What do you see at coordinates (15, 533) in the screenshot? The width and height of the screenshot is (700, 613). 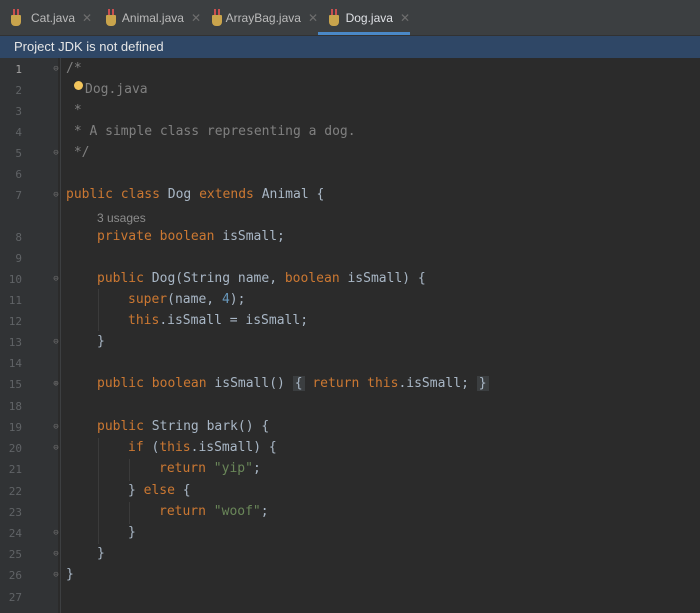 I see `line-number: 24` at bounding box center [15, 533].